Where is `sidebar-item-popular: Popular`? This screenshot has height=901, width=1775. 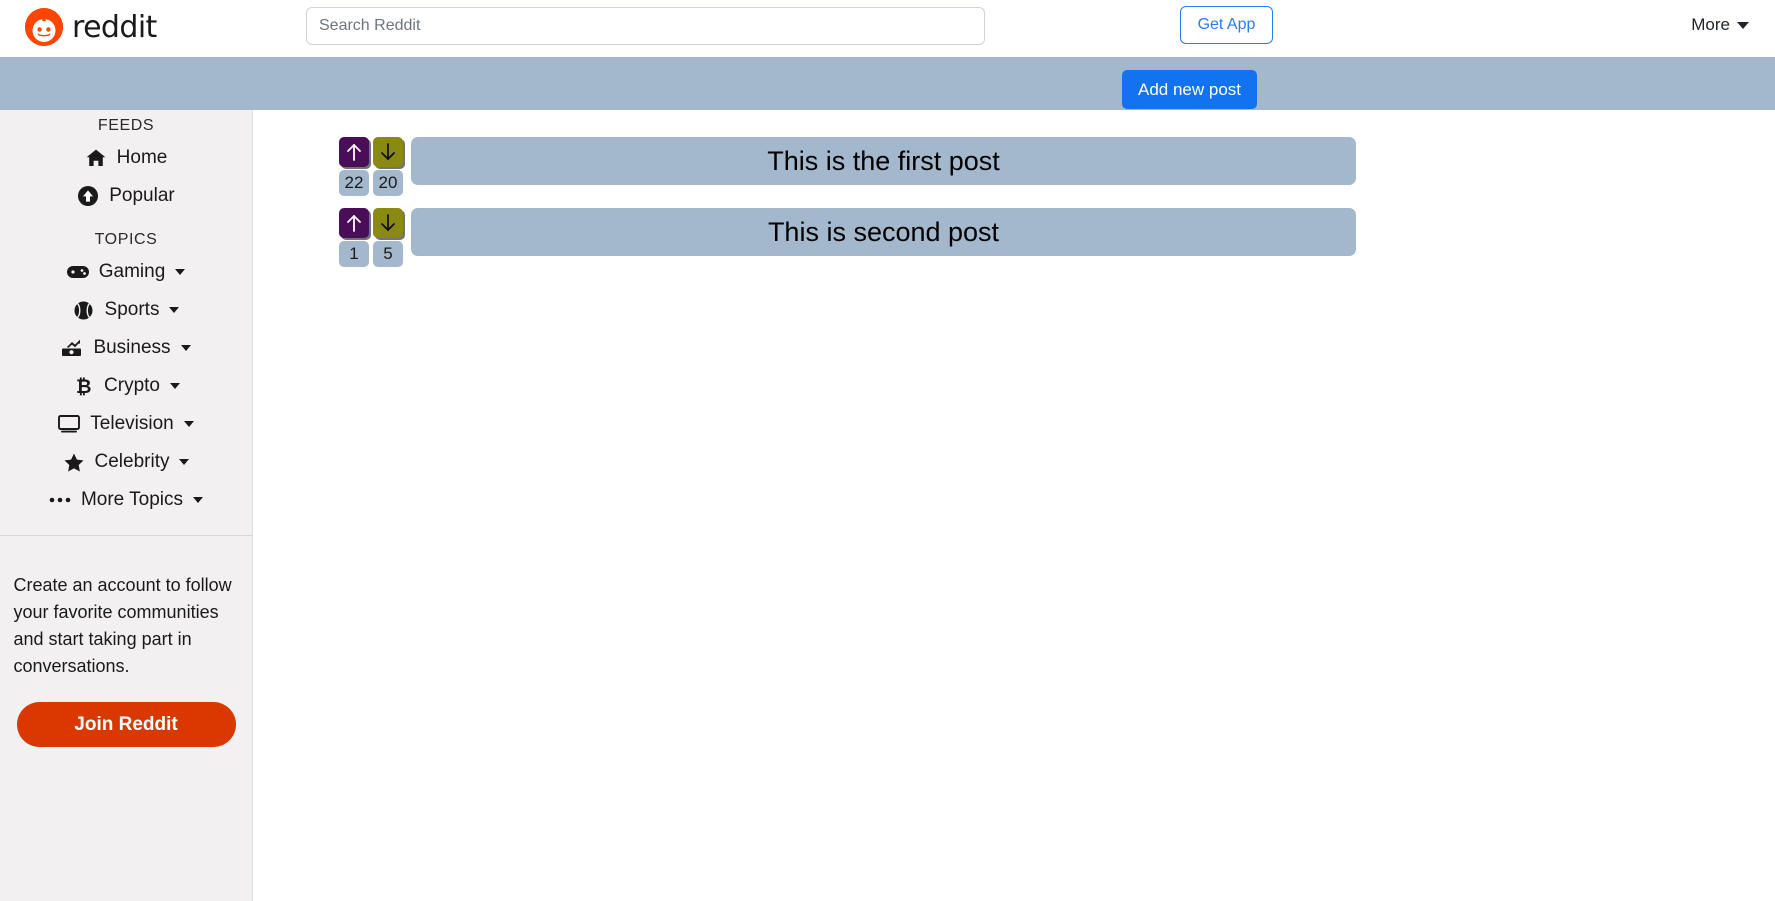
sidebar-item-popular: Popular is located at coordinates (126, 196).